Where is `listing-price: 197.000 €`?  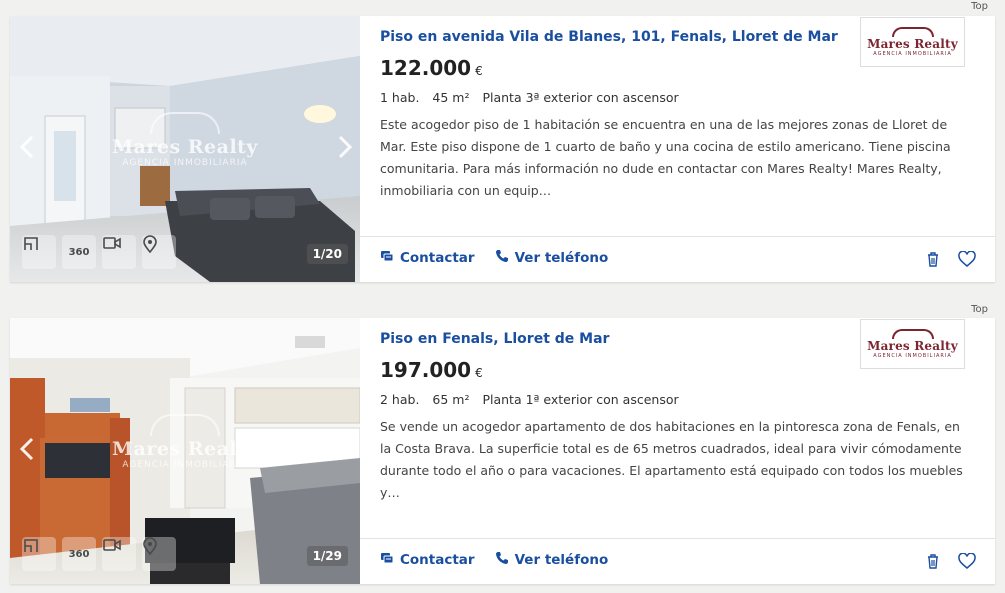 listing-price: 197.000 € is located at coordinates (431, 370).